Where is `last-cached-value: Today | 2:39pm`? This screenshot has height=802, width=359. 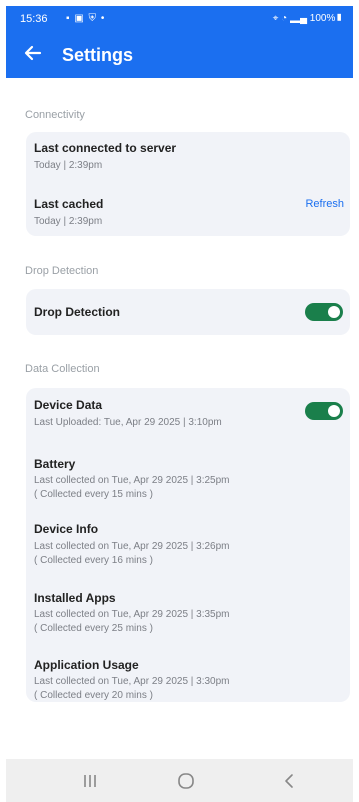
last-cached-value: Today | 2:39pm is located at coordinates (68, 221).